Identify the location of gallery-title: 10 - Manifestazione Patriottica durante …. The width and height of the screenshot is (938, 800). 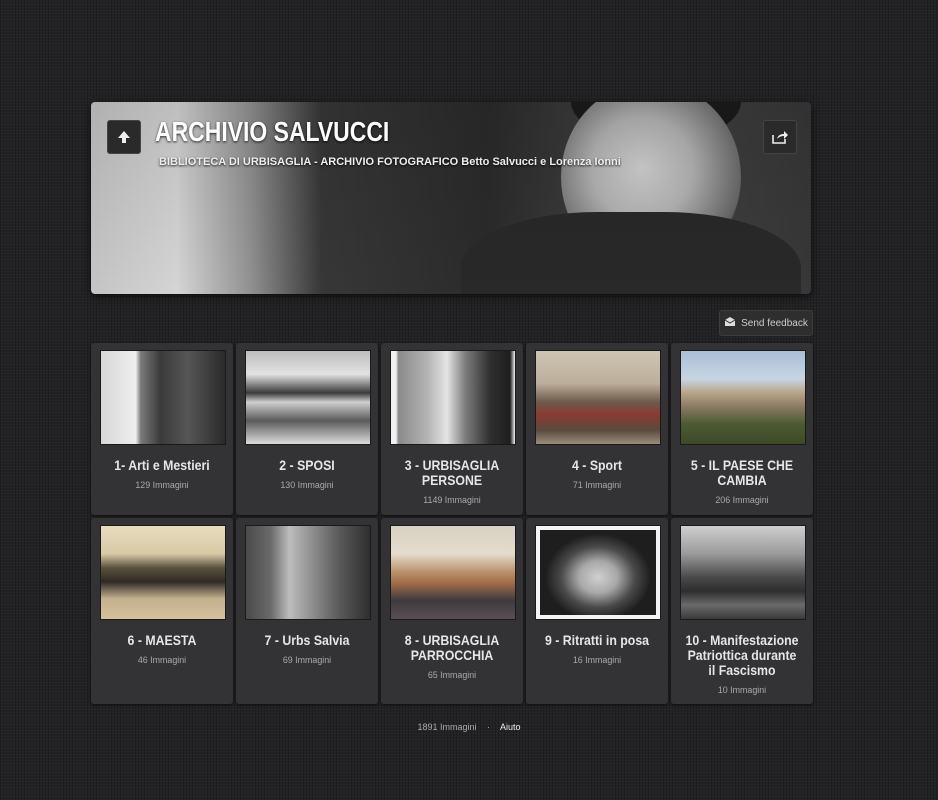
(742, 655).